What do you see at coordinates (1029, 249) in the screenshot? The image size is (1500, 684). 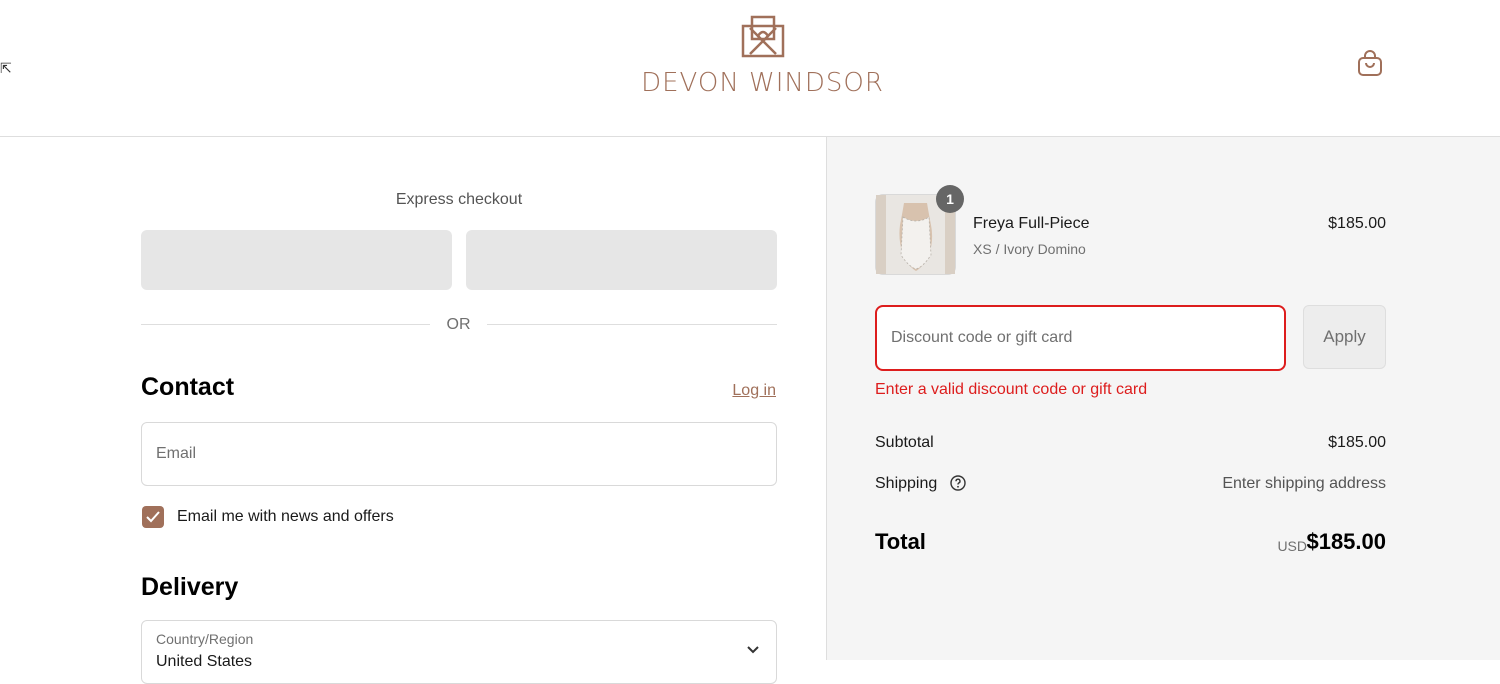 I see `product-variant: XS / Ivory Domino` at bounding box center [1029, 249].